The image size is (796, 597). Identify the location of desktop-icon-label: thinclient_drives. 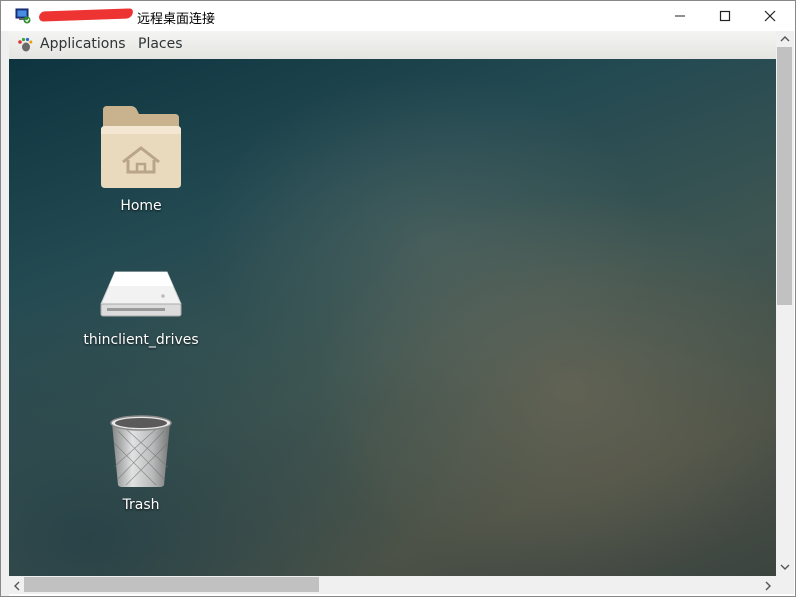
(141, 340).